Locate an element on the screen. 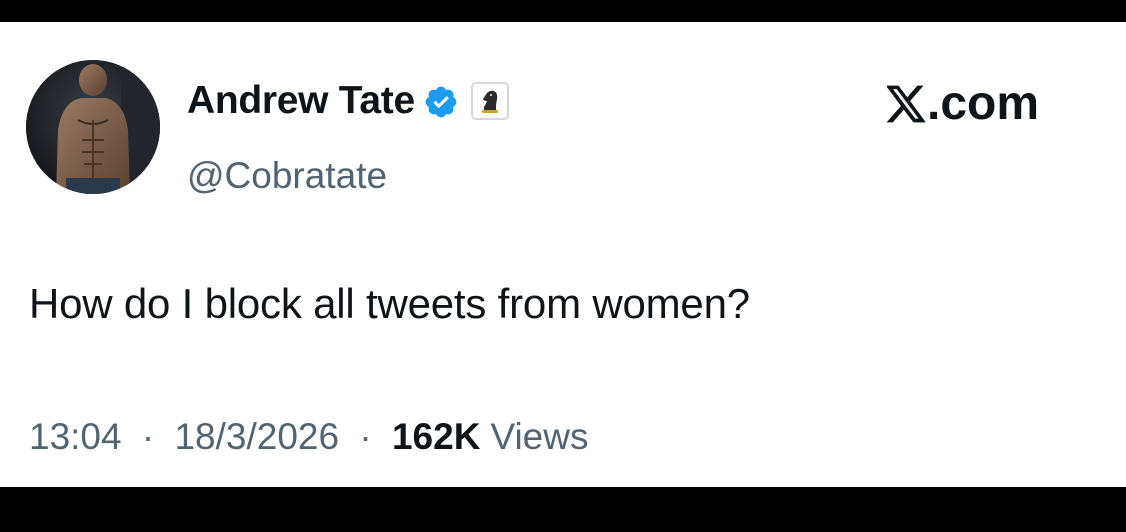  letterbox-top is located at coordinates (563, 11).